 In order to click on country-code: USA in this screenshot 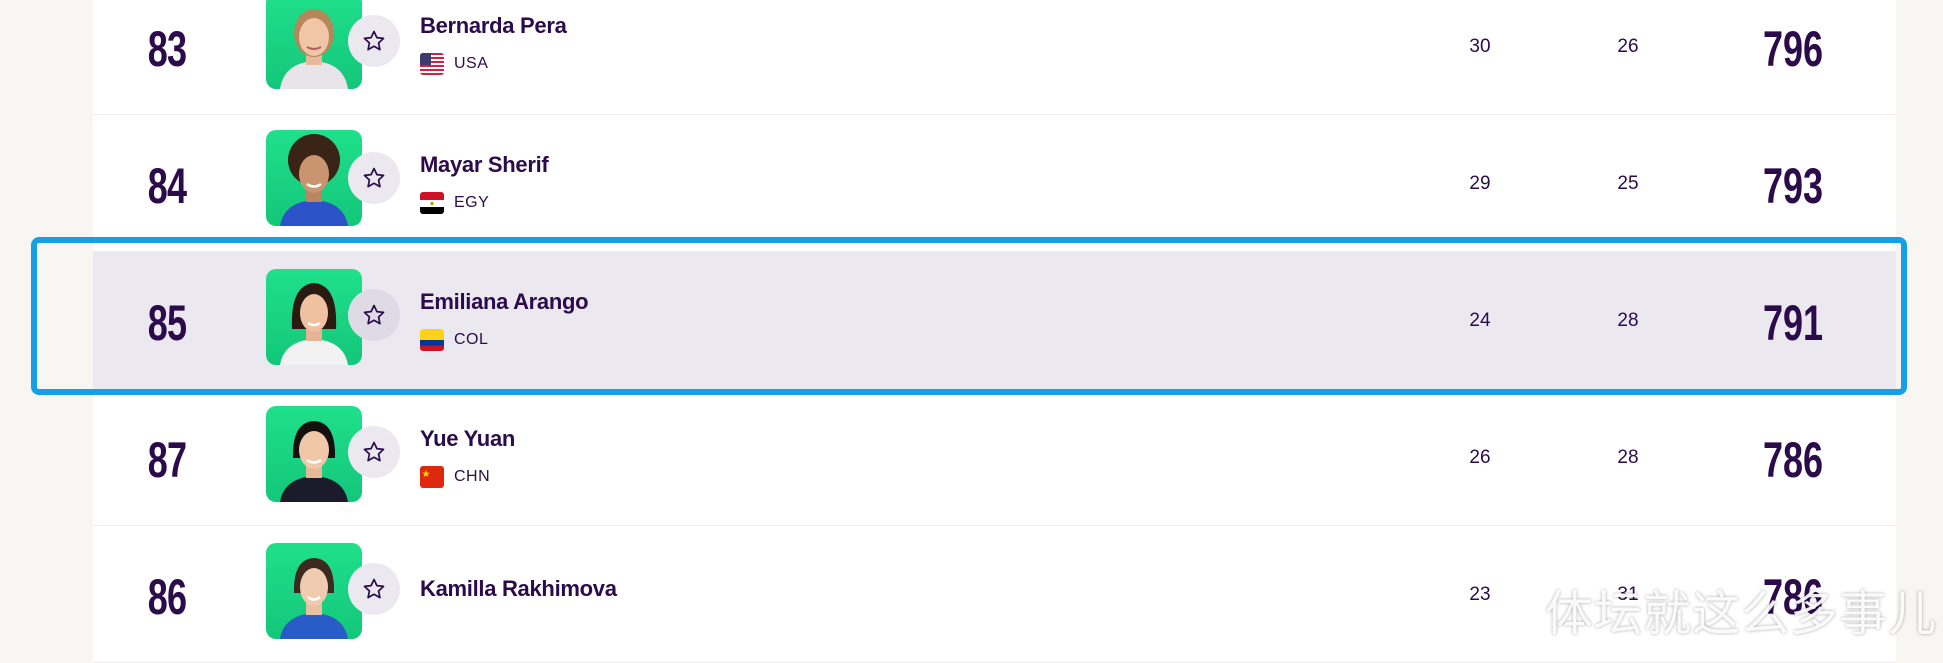, I will do `click(471, 63)`.